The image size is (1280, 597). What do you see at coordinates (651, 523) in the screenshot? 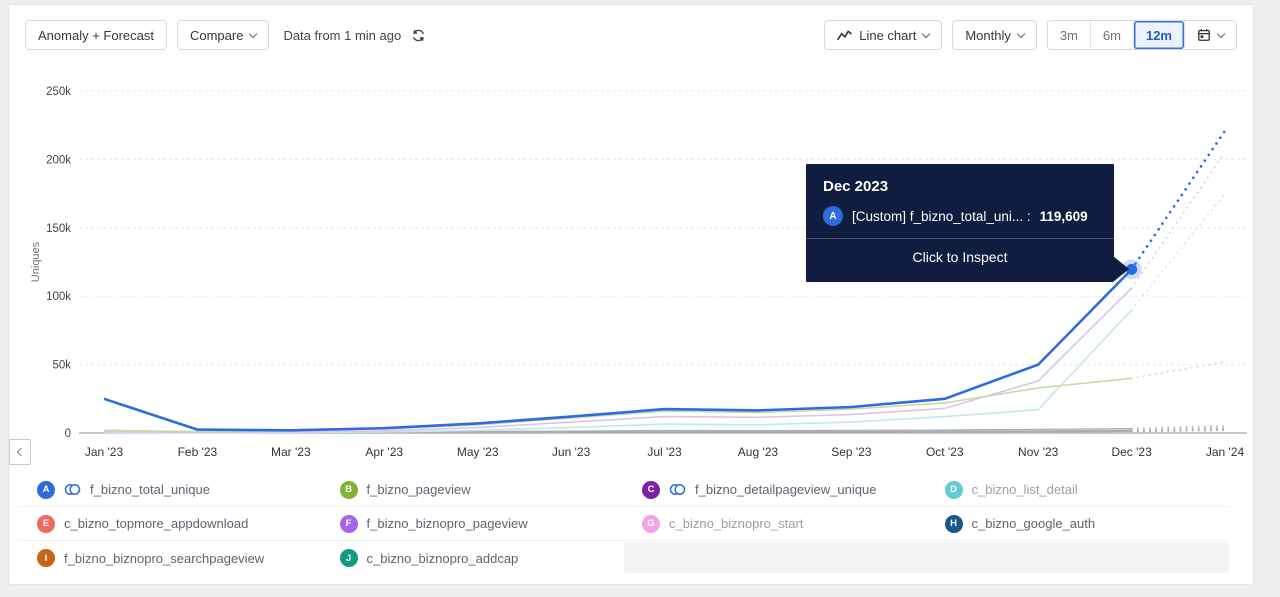
I see `series-g-badge: G` at bounding box center [651, 523].